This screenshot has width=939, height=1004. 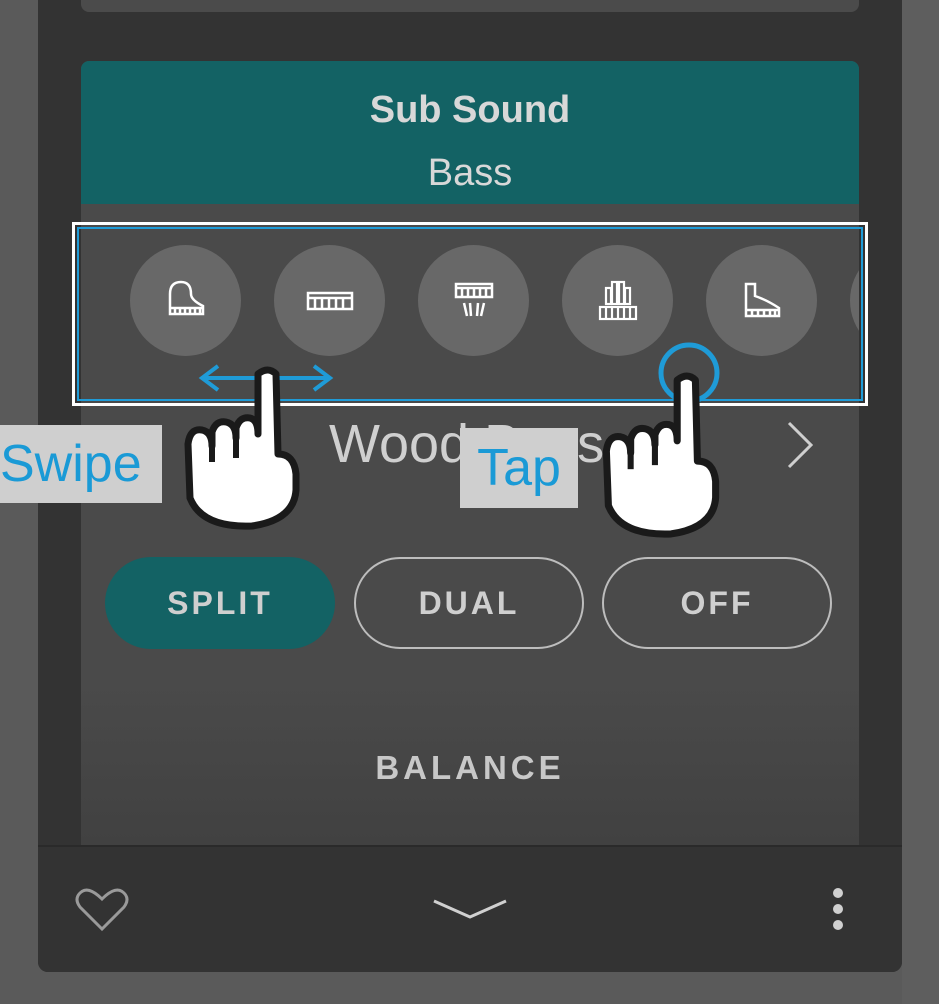 I want to click on tap-callout: Tap, so click(x=519, y=468).